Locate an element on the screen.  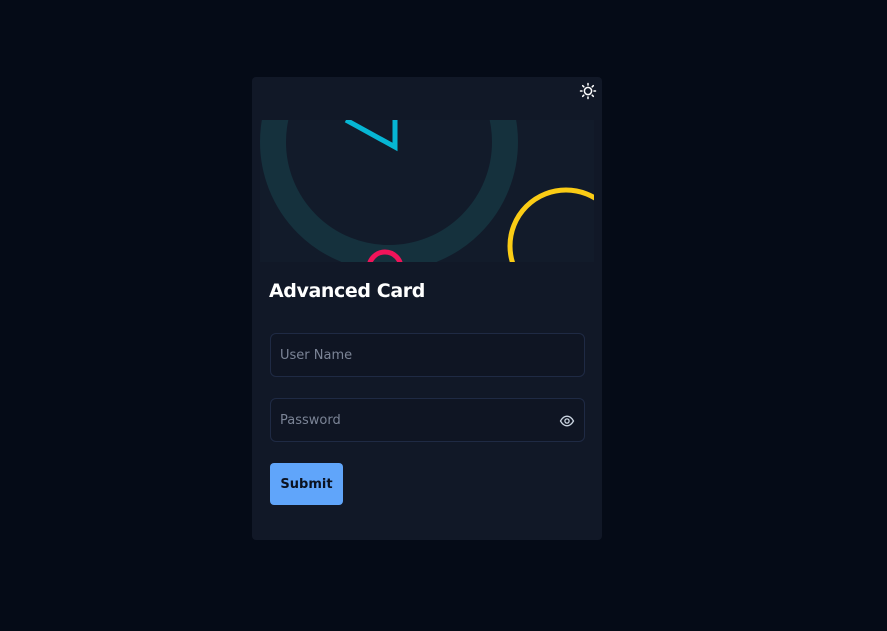
password-input is located at coordinates (427, 420).